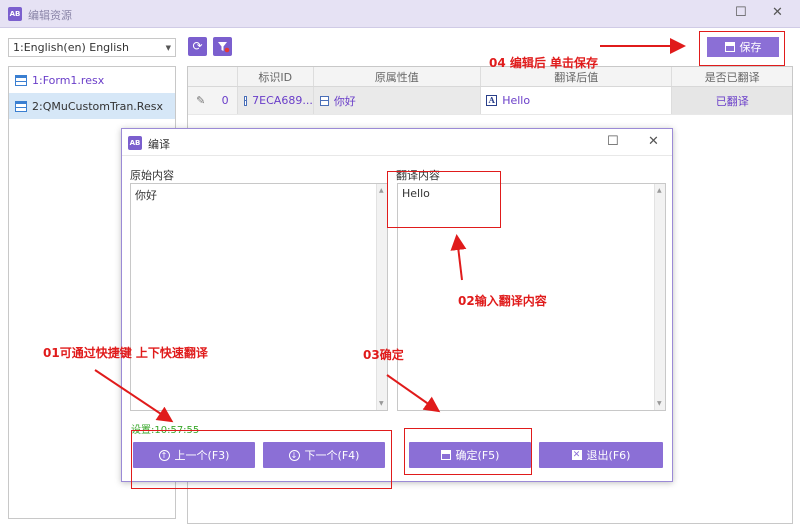 The height and width of the screenshot is (531, 800). I want to click on arrow-to-confirm, so click(413, 393).